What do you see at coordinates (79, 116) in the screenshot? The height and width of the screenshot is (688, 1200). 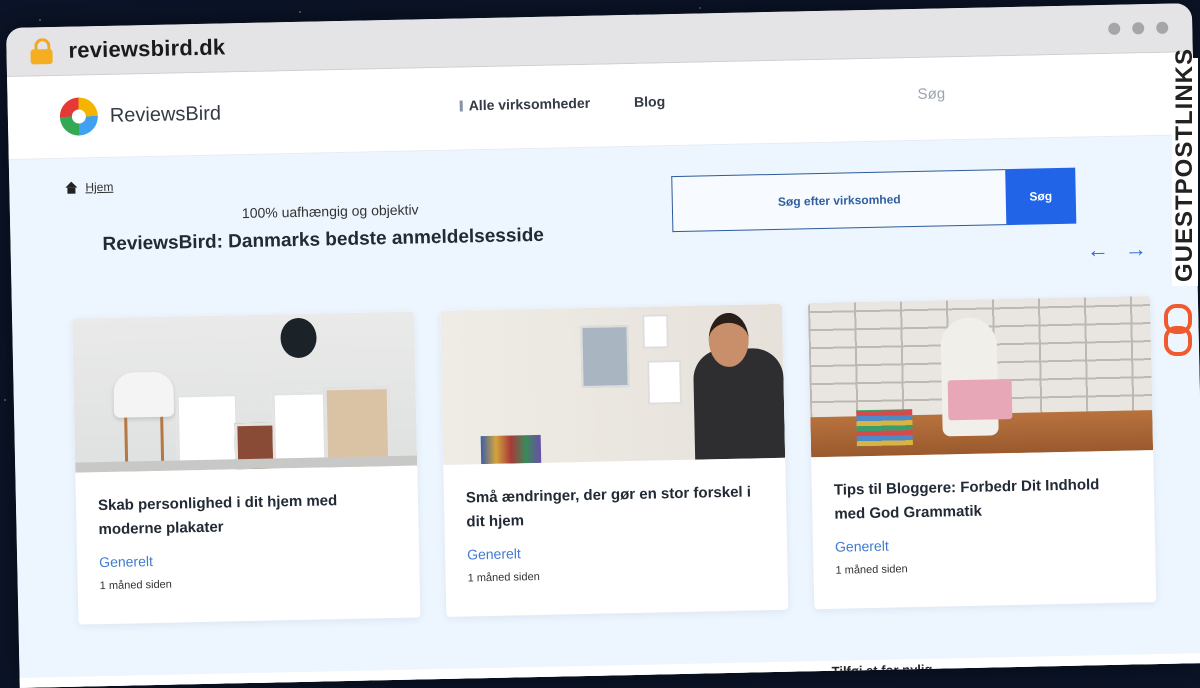 I see `bird-logo-icon` at bounding box center [79, 116].